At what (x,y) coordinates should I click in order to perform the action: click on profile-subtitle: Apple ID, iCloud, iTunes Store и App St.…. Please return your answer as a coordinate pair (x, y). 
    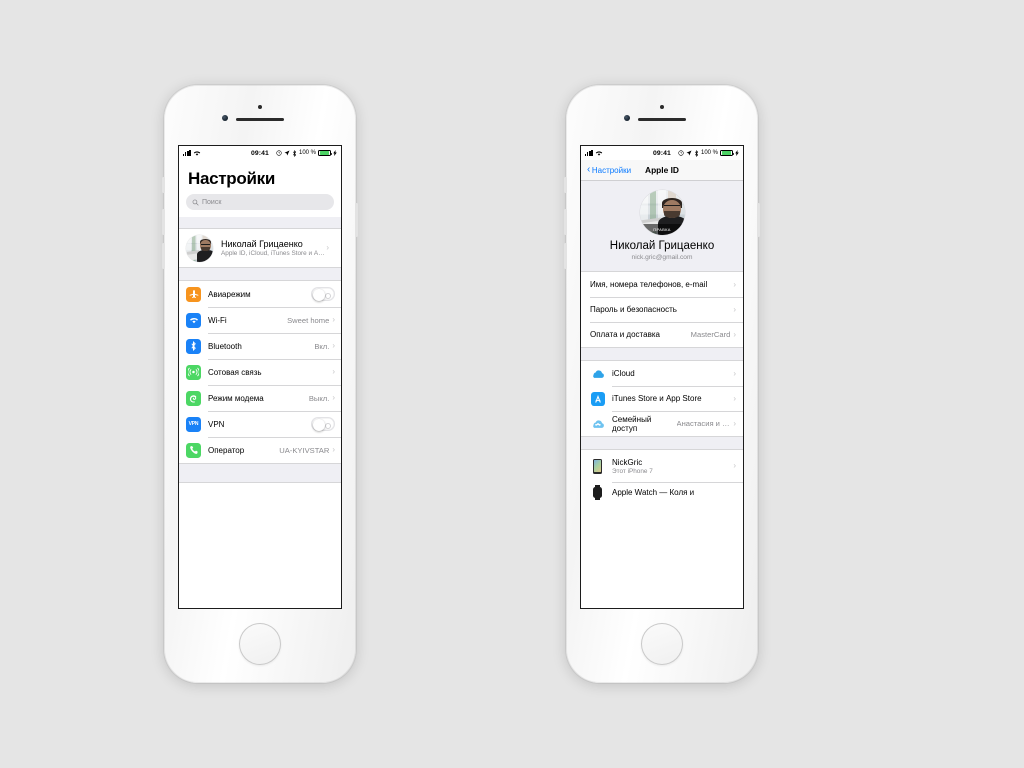
    Looking at the image, I should click on (273, 254).